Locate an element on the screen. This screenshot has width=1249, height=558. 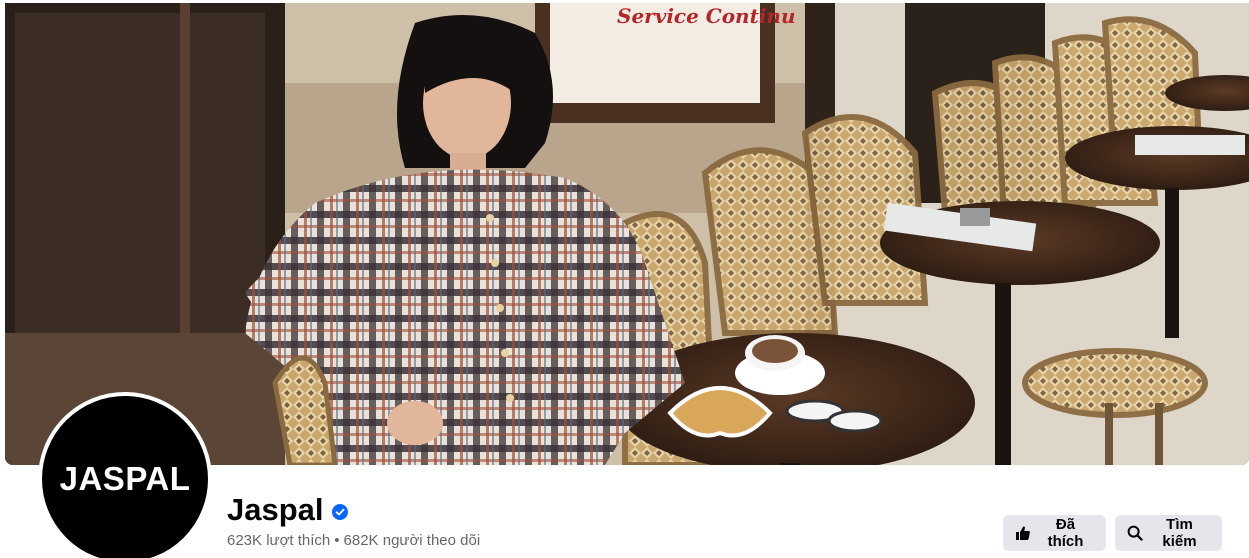
page-avatar: JASPAL is located at coordinates (125, 475).